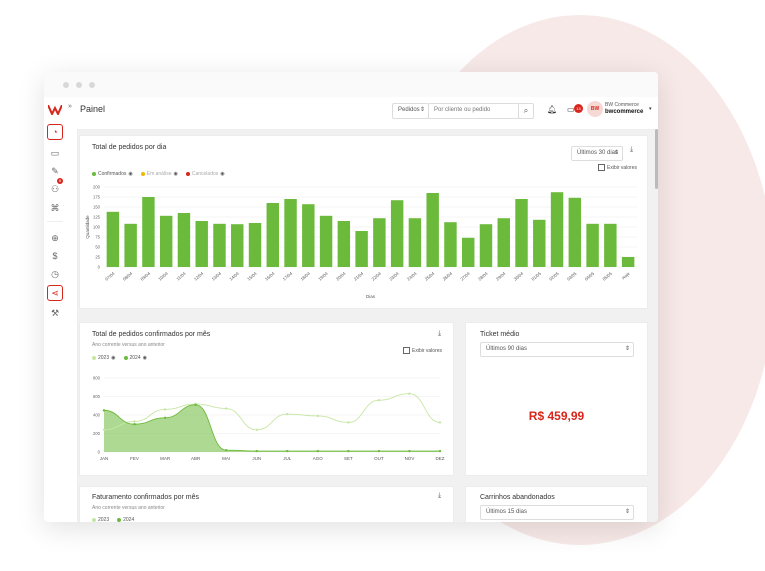 The width and height of the screenshot is (765, 571). What do you see at coordinates (371, 296) in the screenshot?
I see `x-axis-label: Dias` at bounding box center [371, 296].